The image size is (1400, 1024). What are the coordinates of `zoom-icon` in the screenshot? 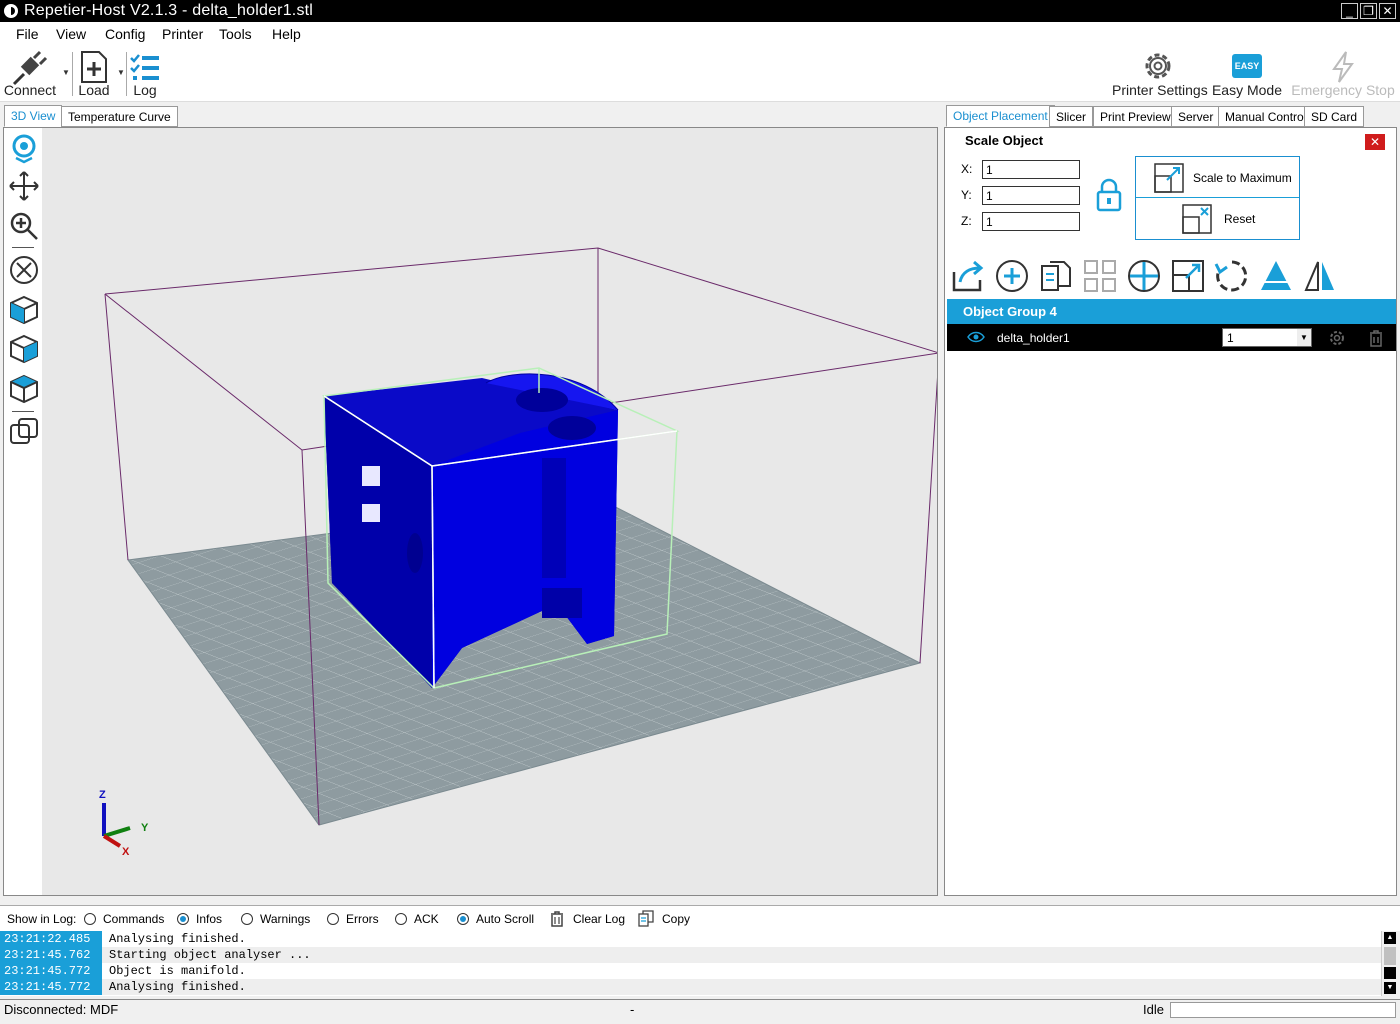 It's located at (24, 226).